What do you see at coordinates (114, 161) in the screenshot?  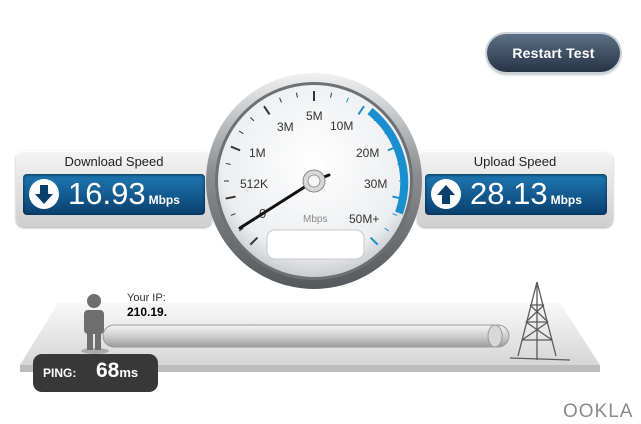 I see `download-title: Download Speed` at bounding box center [114, 161].